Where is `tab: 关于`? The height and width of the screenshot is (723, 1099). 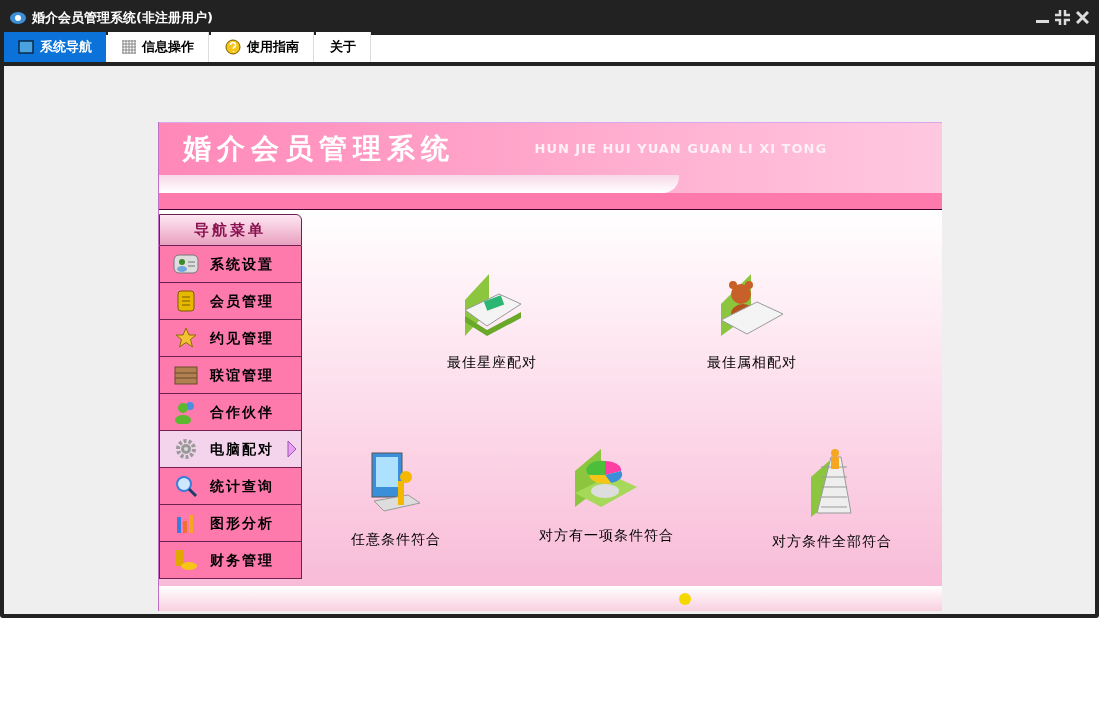
tab: 关于 is located at coordinates (343, 47).